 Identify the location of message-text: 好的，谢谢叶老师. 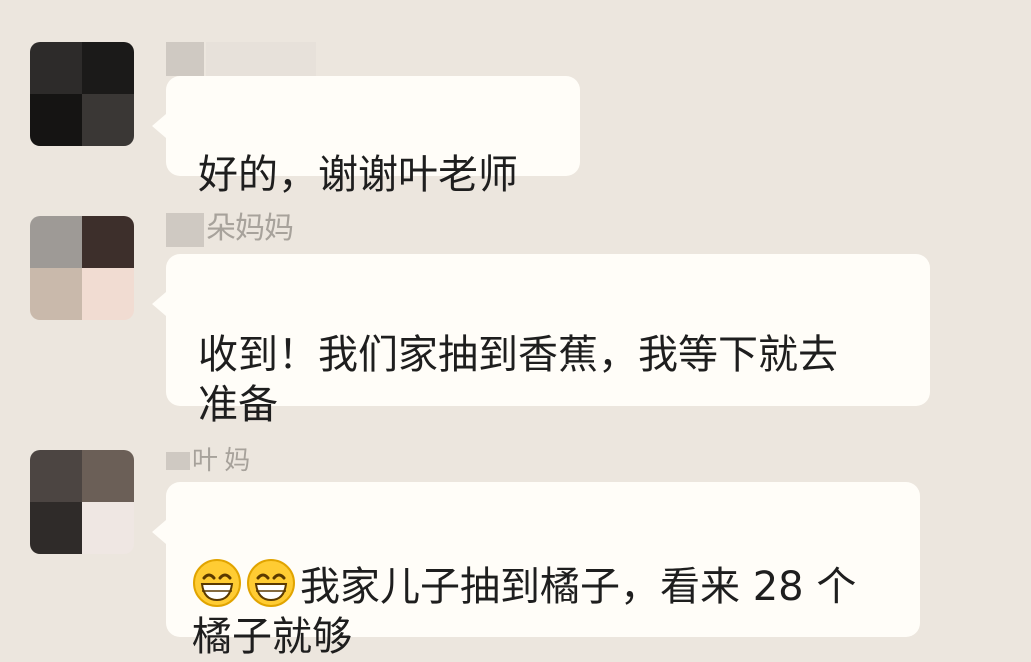
(358, 175).